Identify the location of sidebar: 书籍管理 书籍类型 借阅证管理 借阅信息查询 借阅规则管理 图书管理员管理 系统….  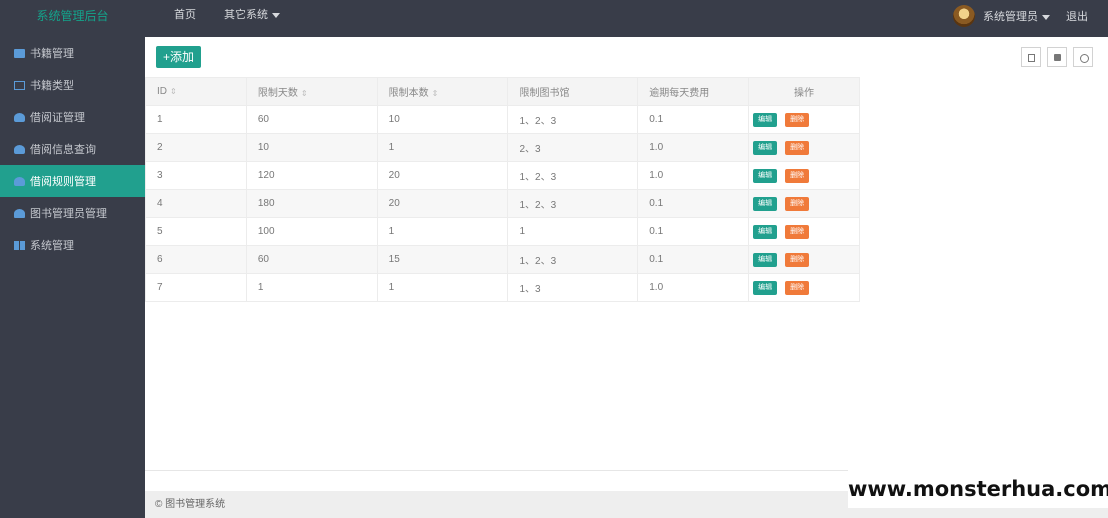
(72, 277).